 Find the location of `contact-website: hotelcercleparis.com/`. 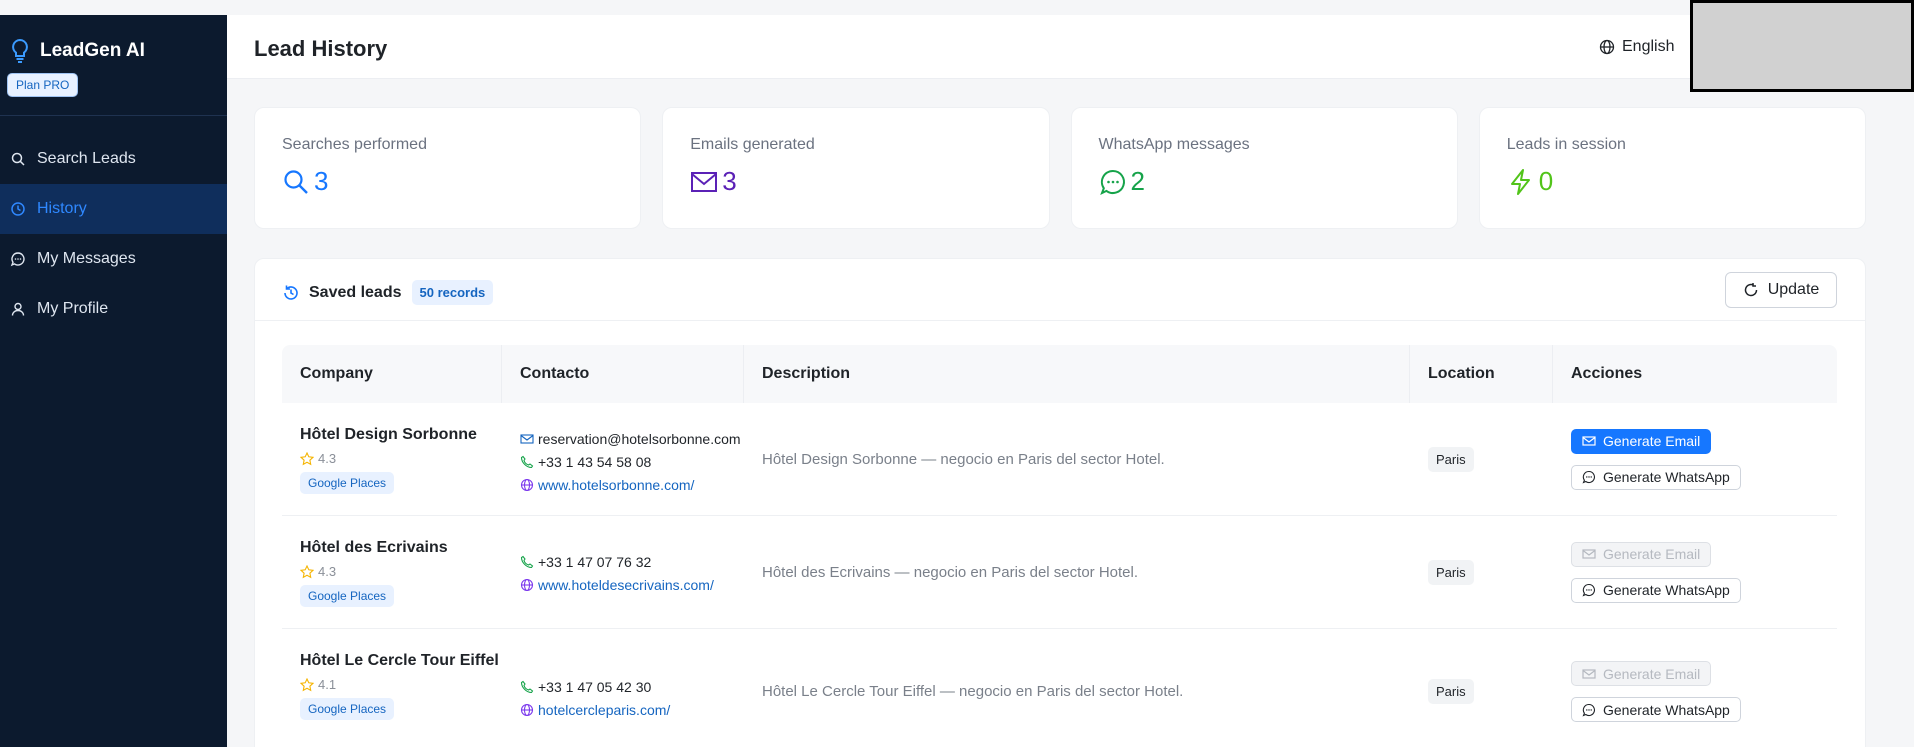

contact-website: hotelcercleparis.com/ is located at coordinates (632, 709).